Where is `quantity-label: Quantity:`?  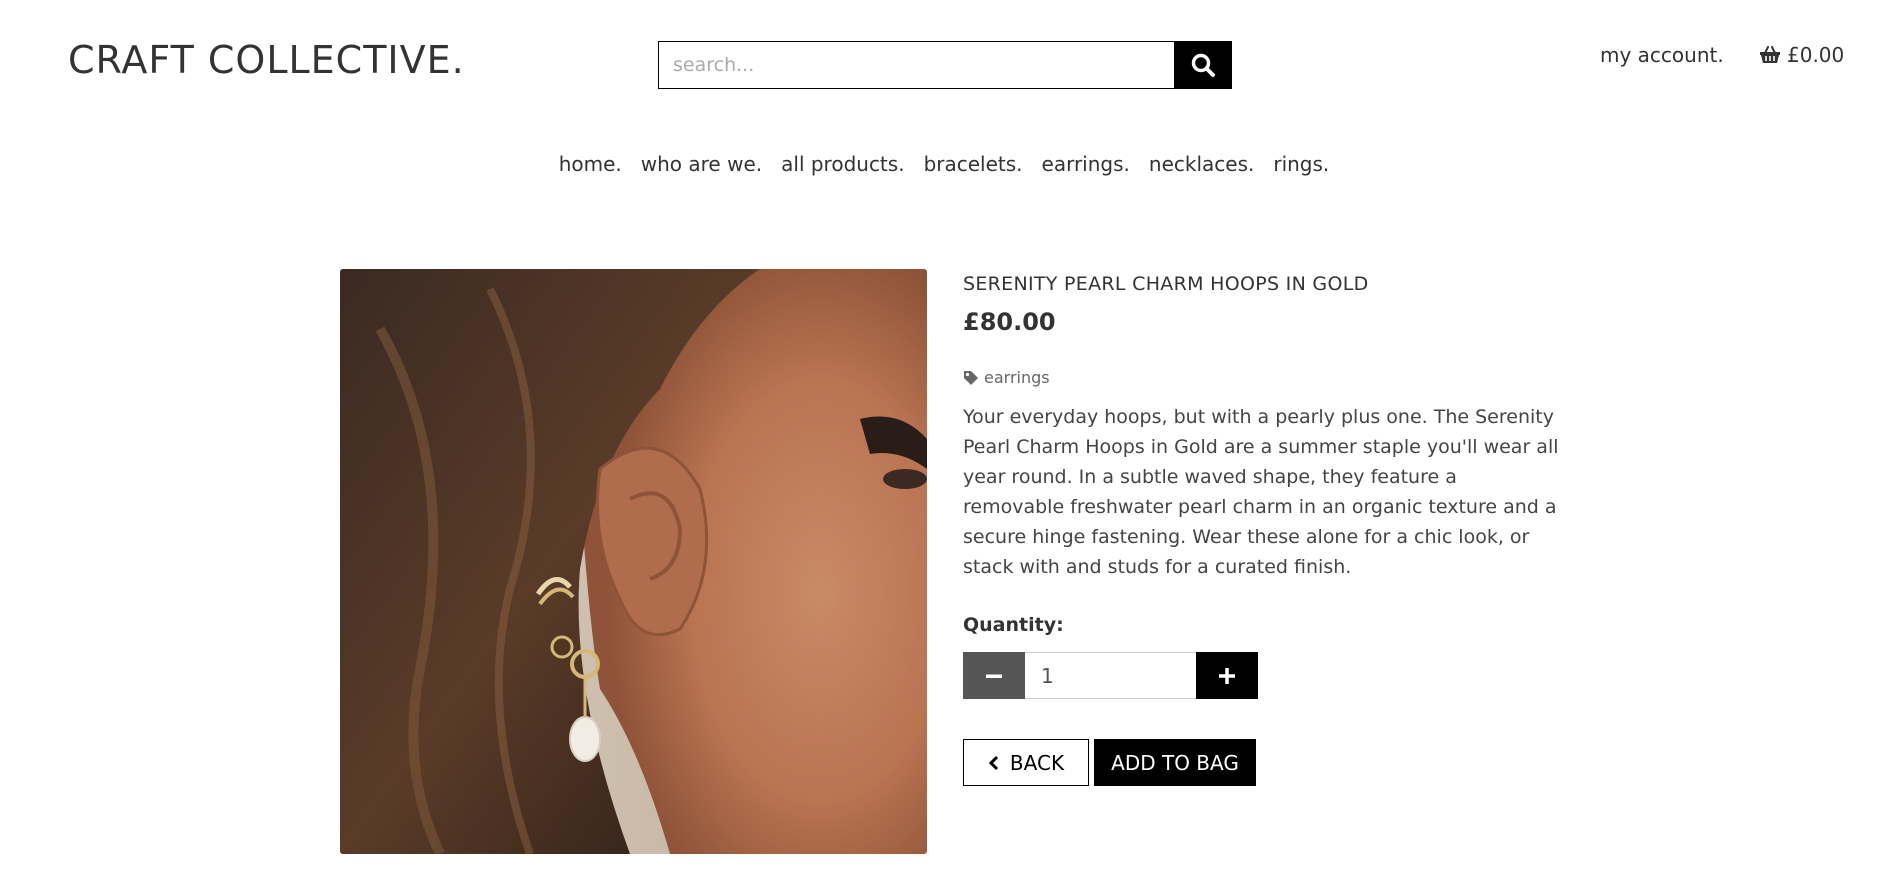
quantity-label: Quantity: is located at coordinates (1013, 625).